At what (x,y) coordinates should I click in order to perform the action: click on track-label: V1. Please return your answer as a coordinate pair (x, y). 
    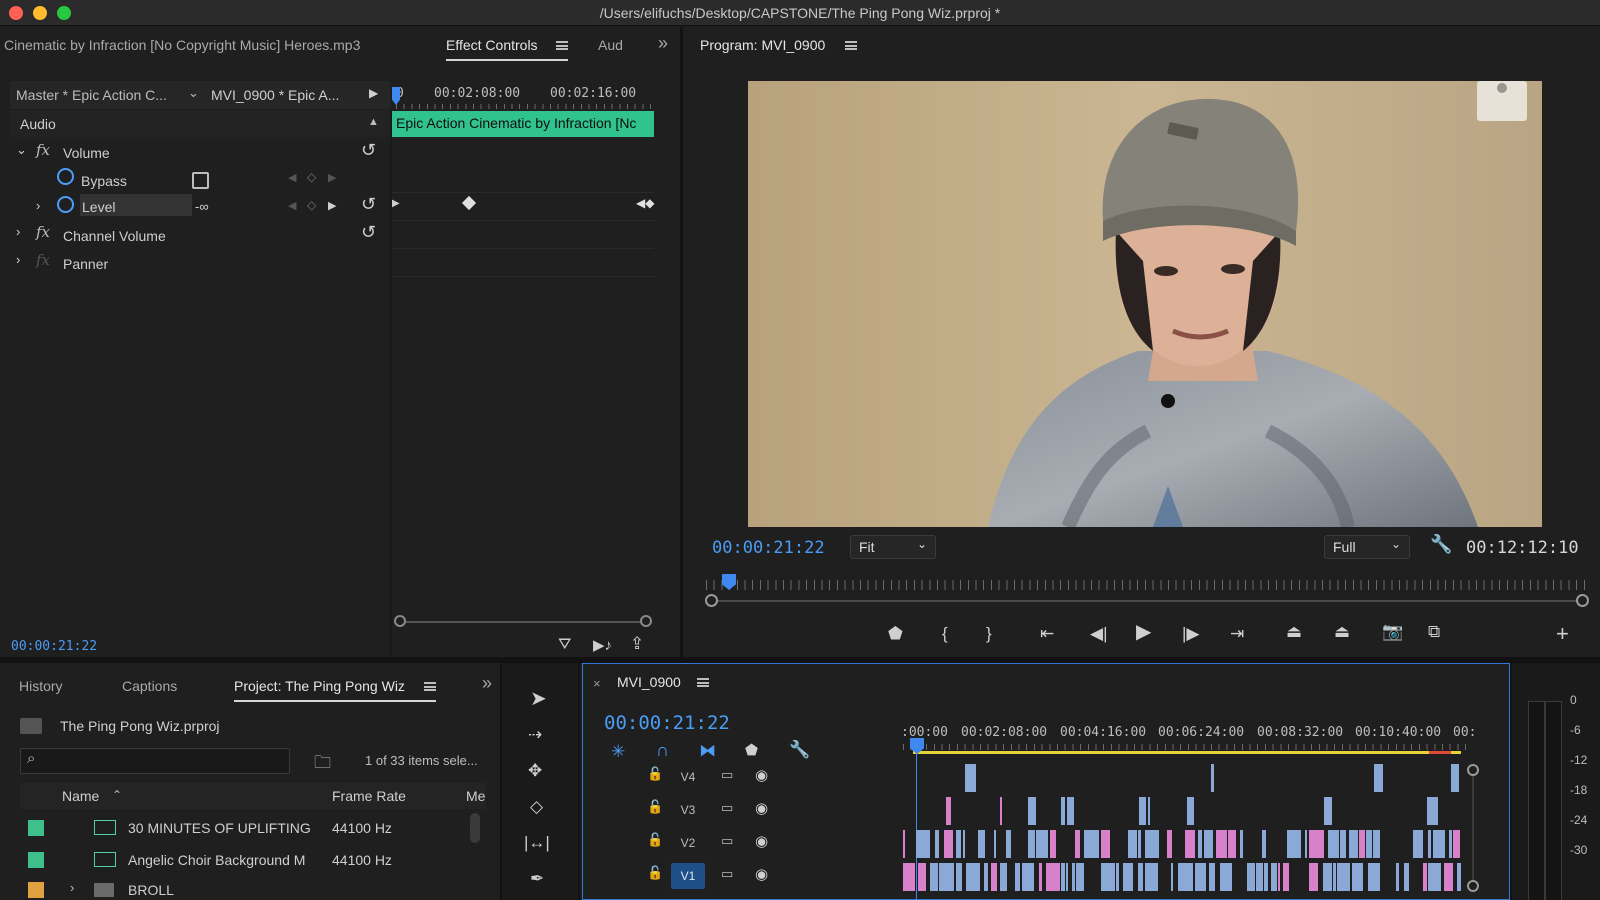
    Looking at the image, I should click on (688, 876).